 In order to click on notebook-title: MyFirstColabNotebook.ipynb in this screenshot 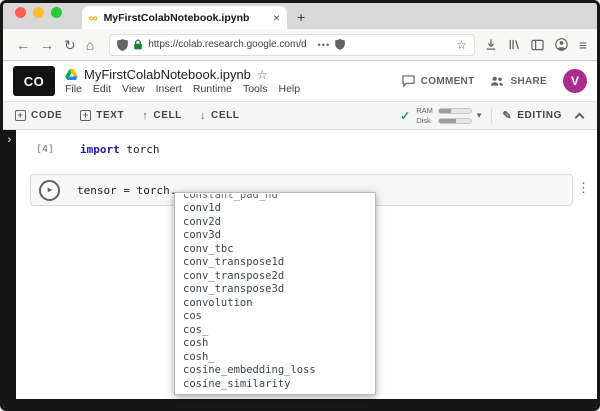, I will do `click(167, 74)`.